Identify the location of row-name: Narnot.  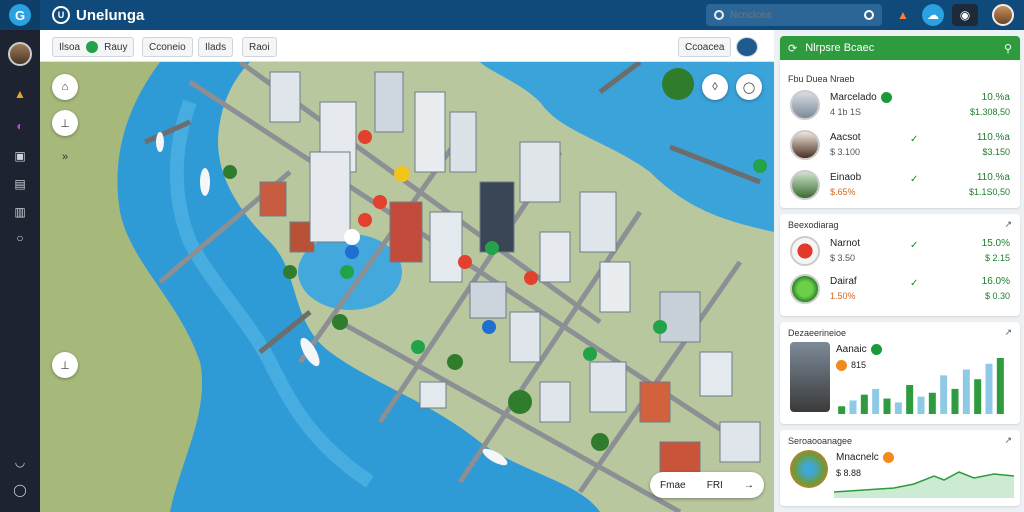
(845, 243).